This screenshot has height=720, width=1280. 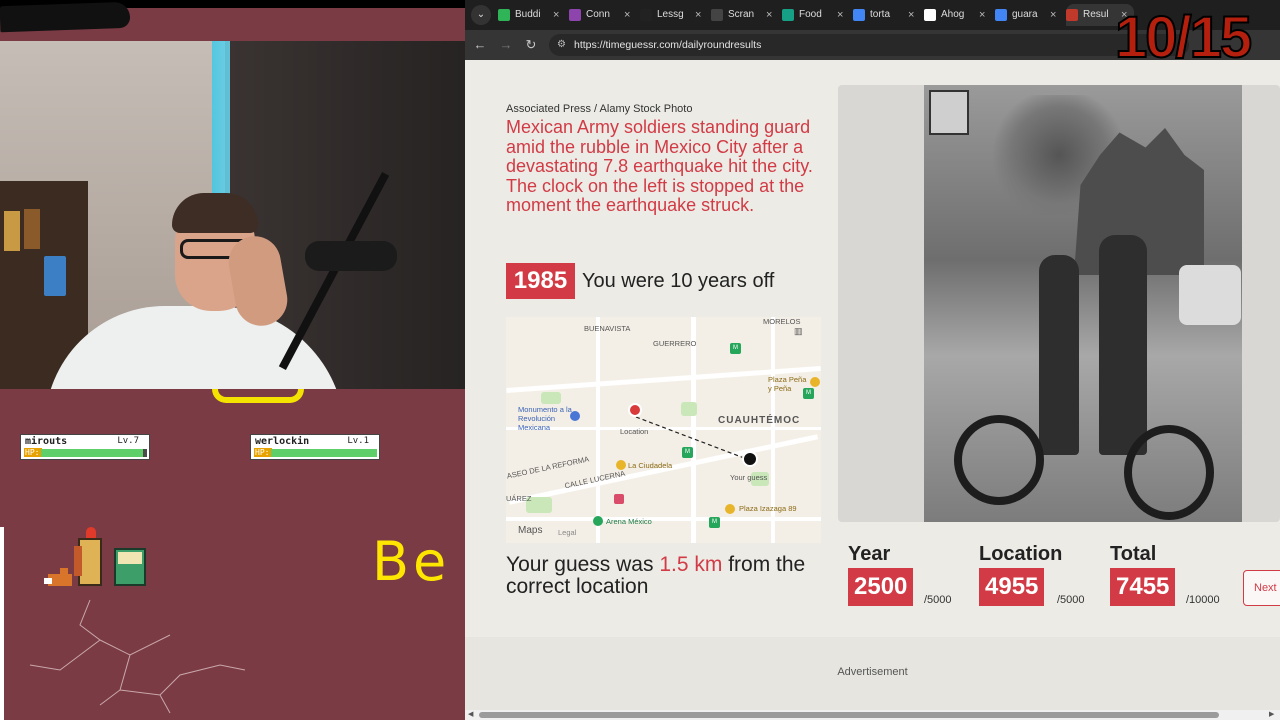 I want to click on tab-label: torta, so click(x=880, y=14).